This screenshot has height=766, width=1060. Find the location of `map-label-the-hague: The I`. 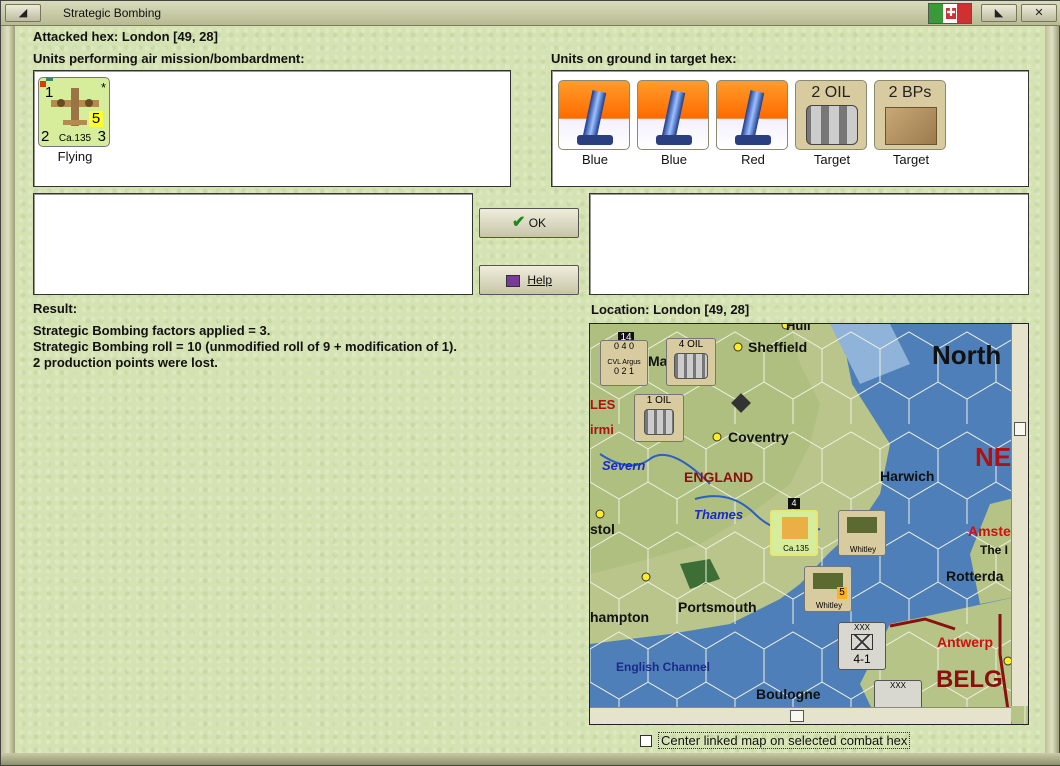

map-label-the-hague: The I is located at coordinates (994, 550).